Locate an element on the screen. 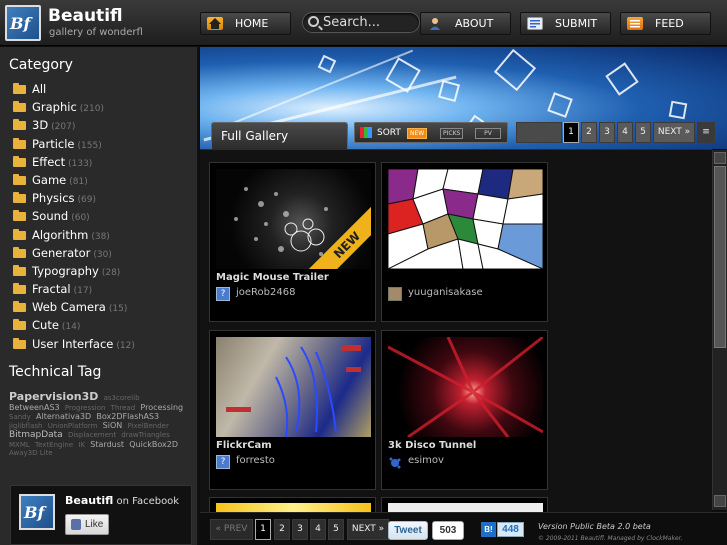  tag-link: Papervision3D is located at coordinates (53, 396).